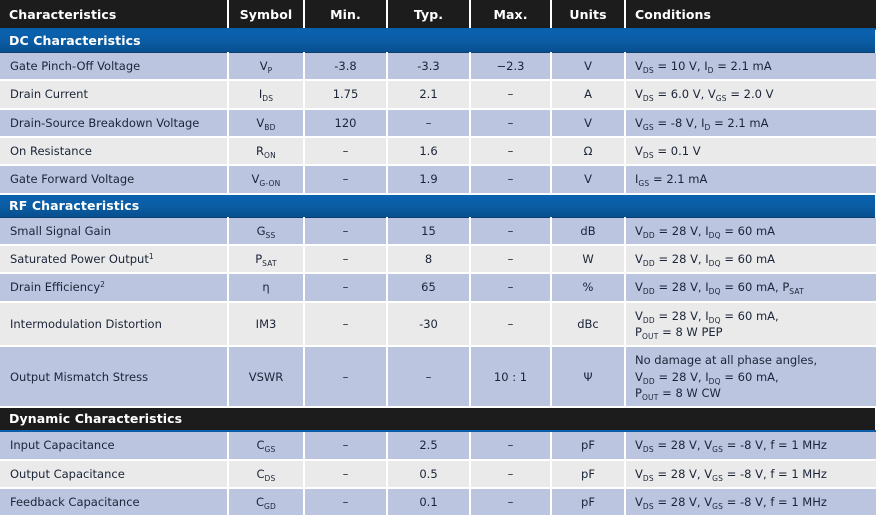 The width and height of the screenshot is (876, 517). Describe the element at coordinates (114, 377) in the screenshot. I see `cell-characteristic: Output Mismatch Stress` at that location.